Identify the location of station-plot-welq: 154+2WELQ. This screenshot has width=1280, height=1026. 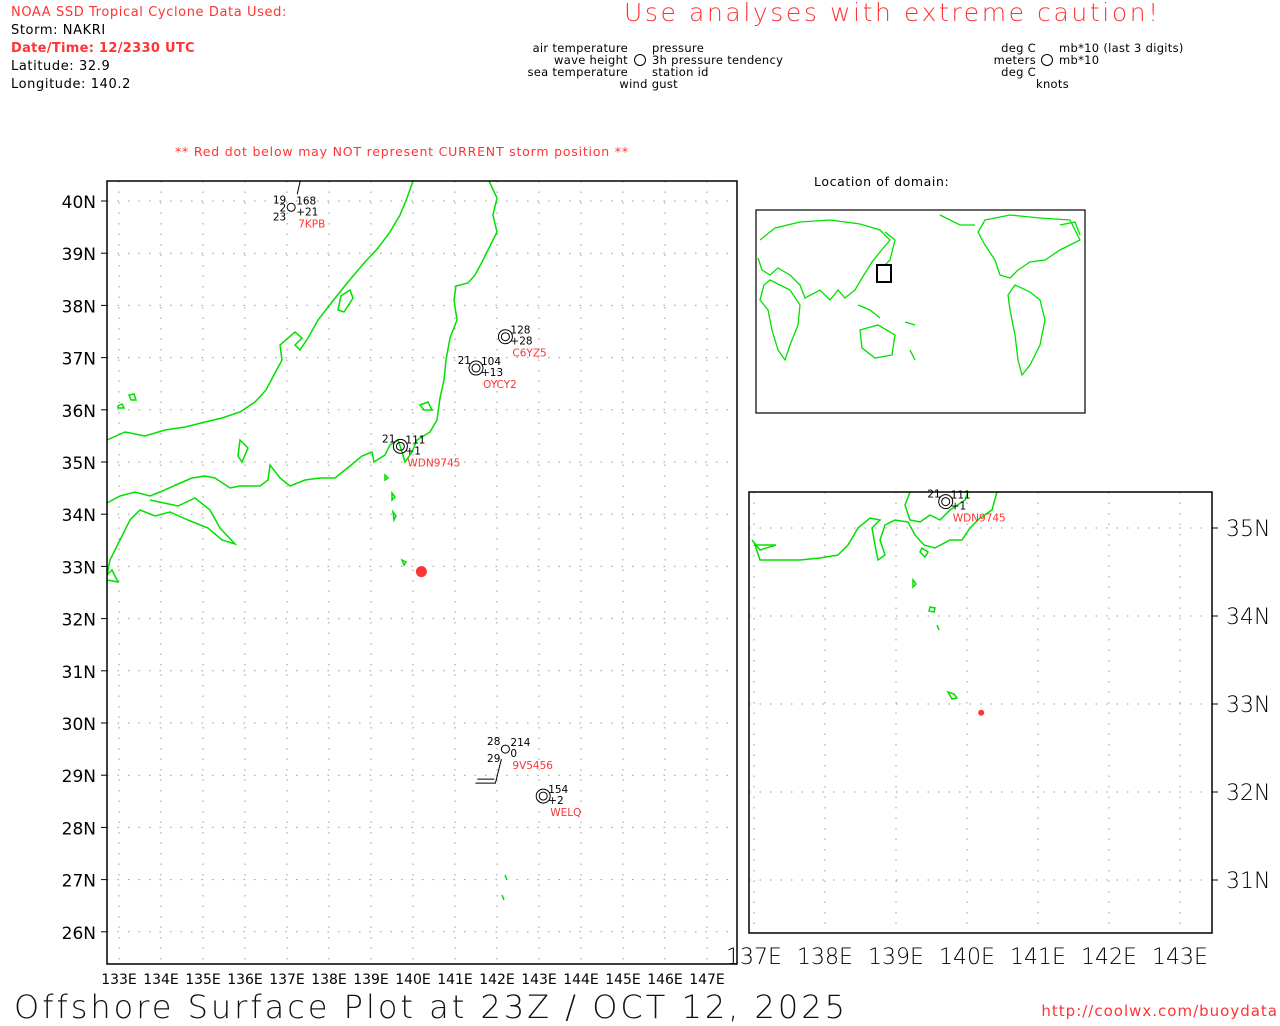
(558, 801).